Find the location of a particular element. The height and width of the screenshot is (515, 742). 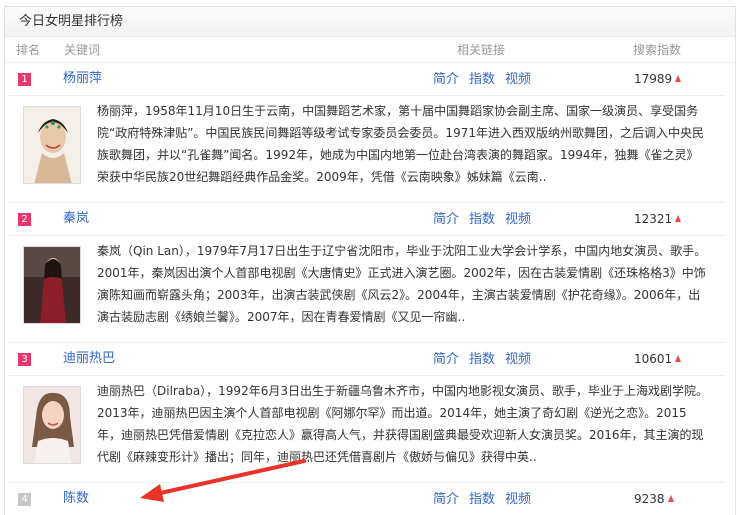

column-rank: 排名 is located at coordinates (28, 50).